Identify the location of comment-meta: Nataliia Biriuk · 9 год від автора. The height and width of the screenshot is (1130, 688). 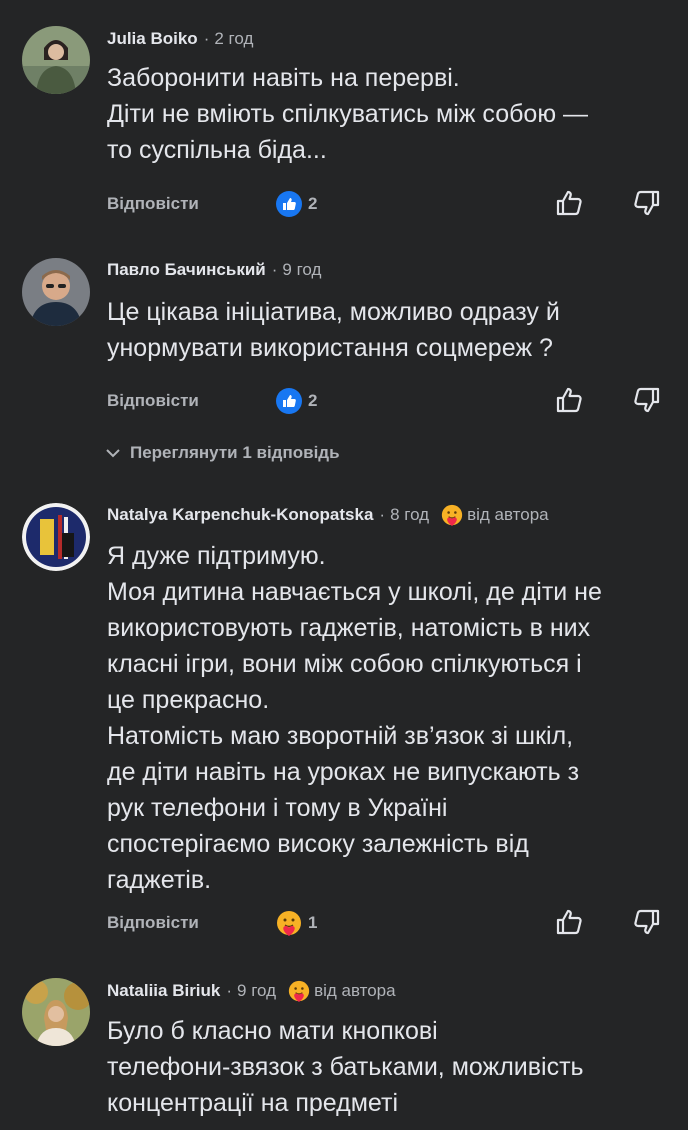
(251, 991).